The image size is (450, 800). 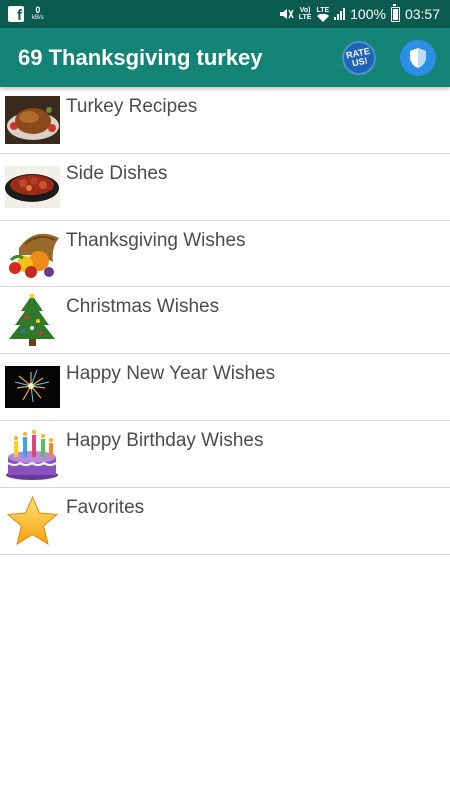 I want to click on side-dishes-thumbnail, so click(x=32, y=187).